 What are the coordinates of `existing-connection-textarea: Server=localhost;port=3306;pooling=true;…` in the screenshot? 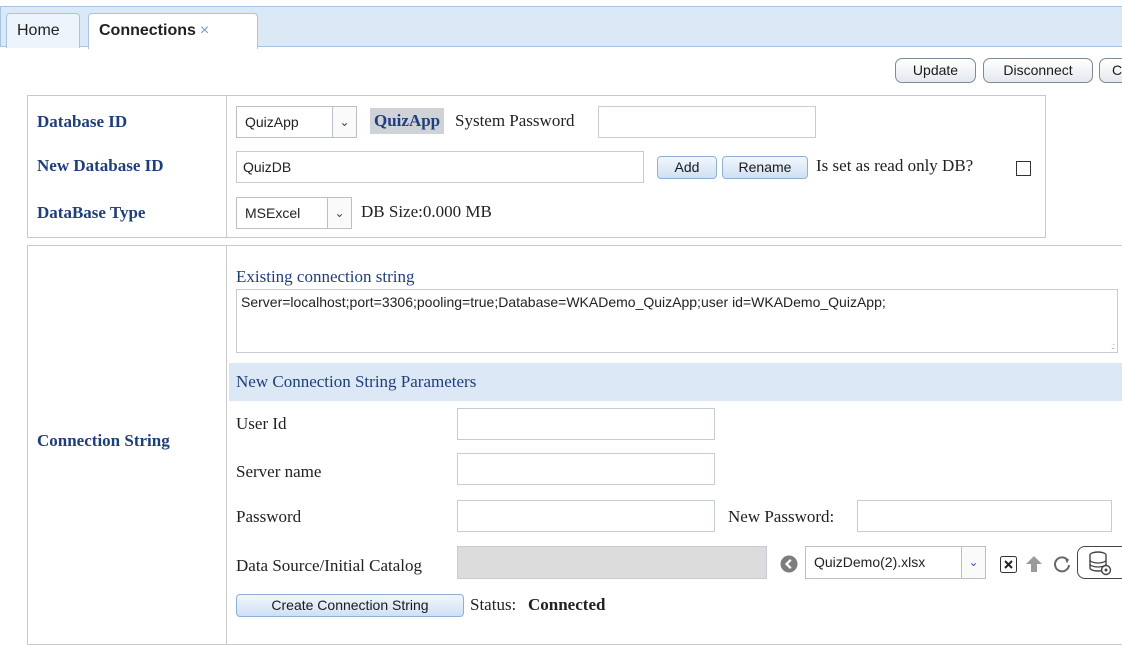 It's located at (677, 321).